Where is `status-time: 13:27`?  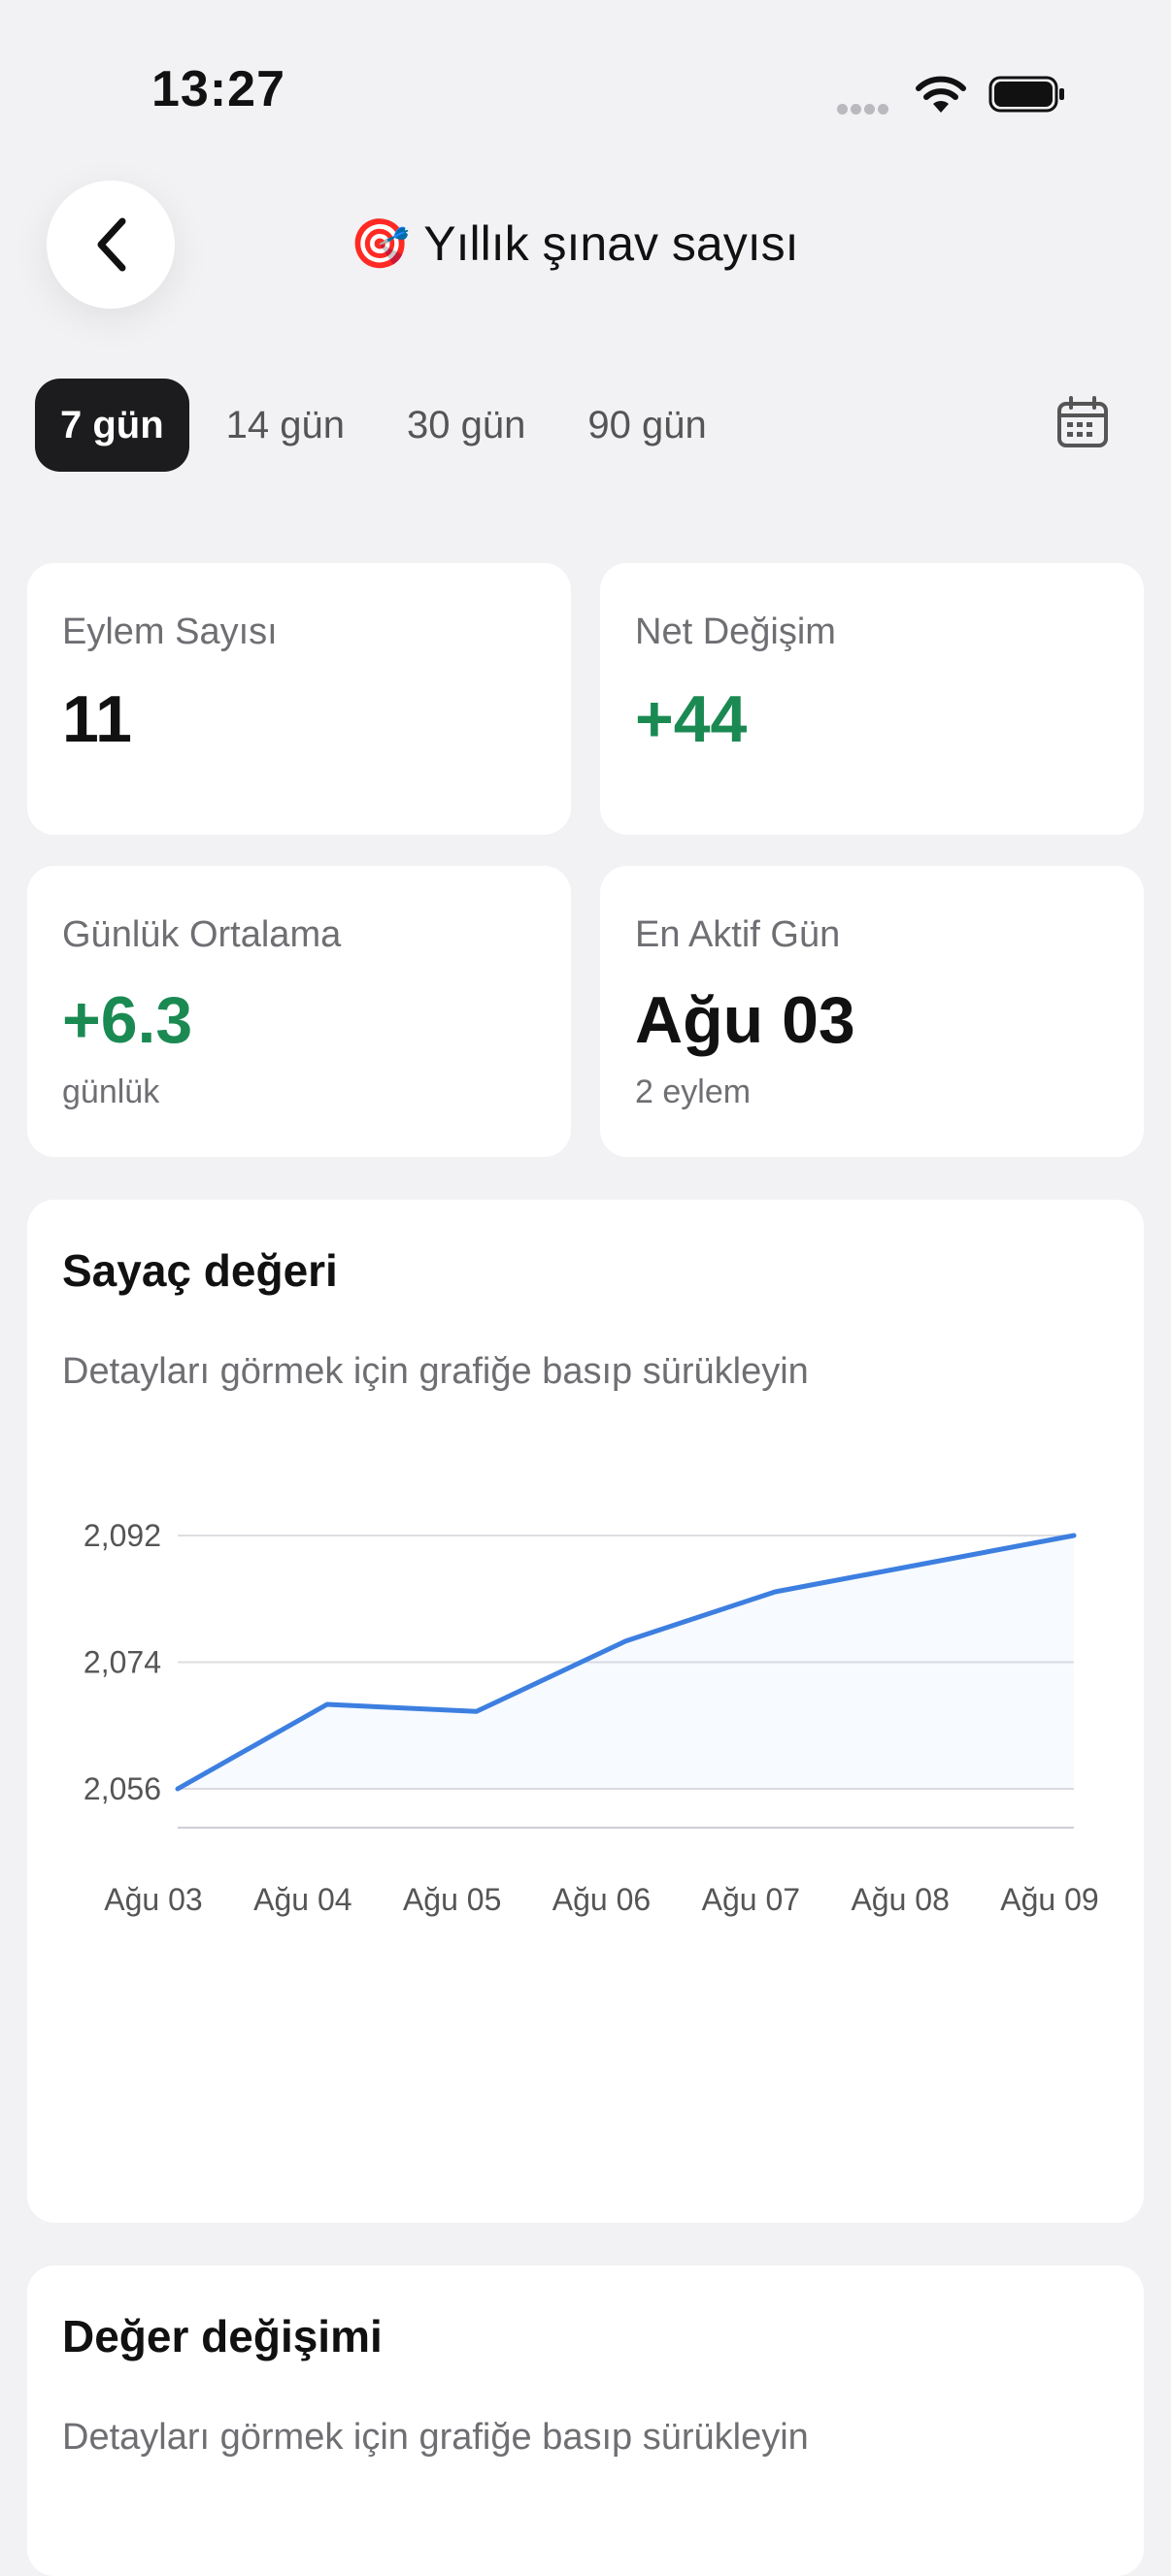 status-time: 13:27 is located at coordinates (218, 89).